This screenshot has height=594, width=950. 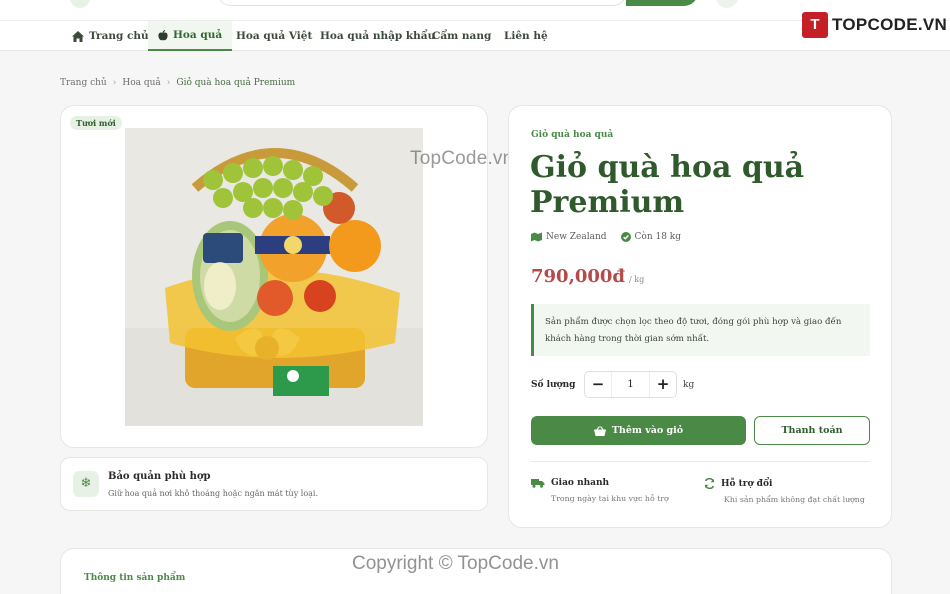 What do you see at coordinates (662, 3) in the screenshot?
I see `search-button` at bounding box center [662, 3].